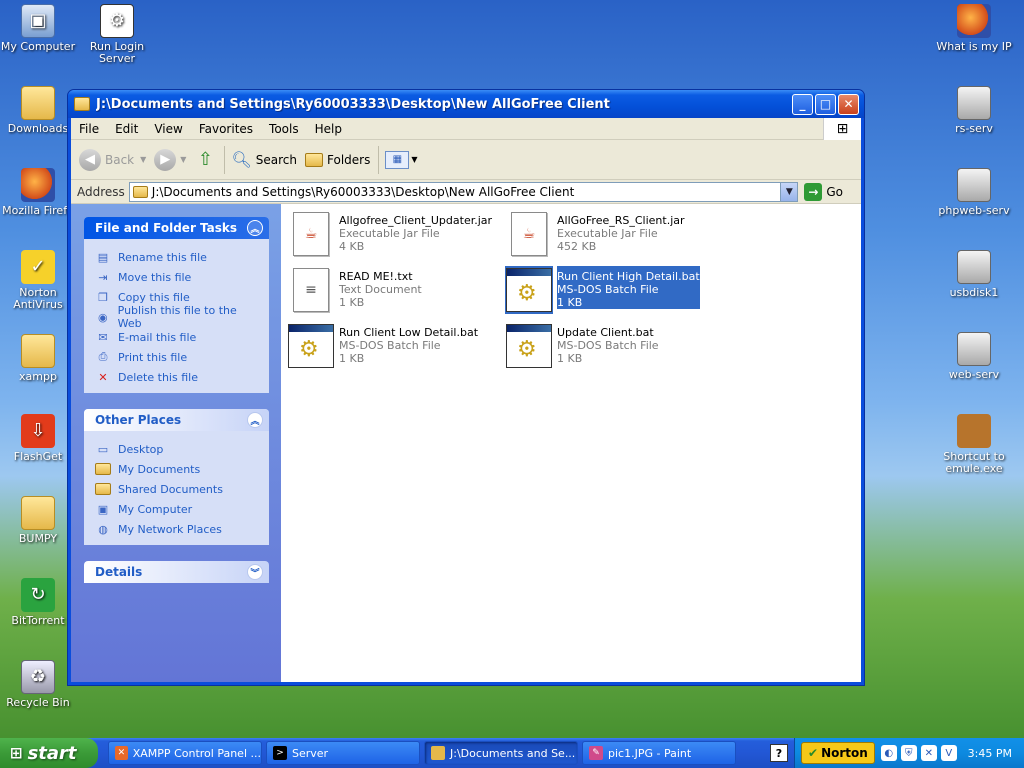  I want to click on help-icon: ?, so click(779, 753).